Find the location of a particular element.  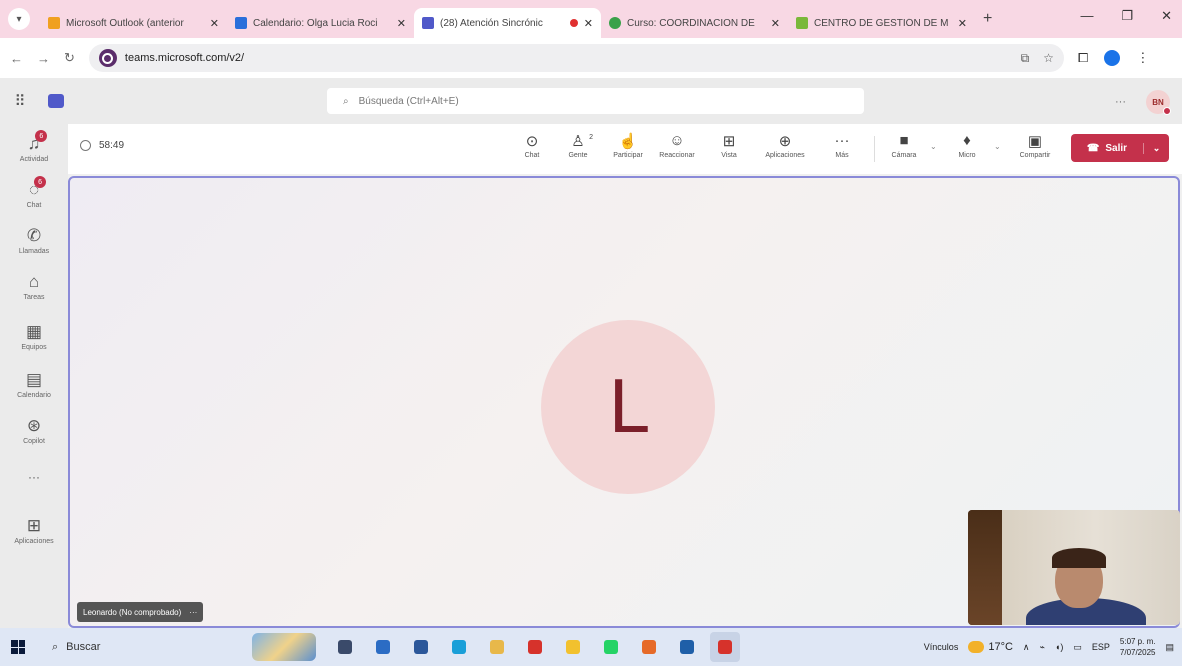

cast-icon: ⧉ is located at coordinates (1025, 58).